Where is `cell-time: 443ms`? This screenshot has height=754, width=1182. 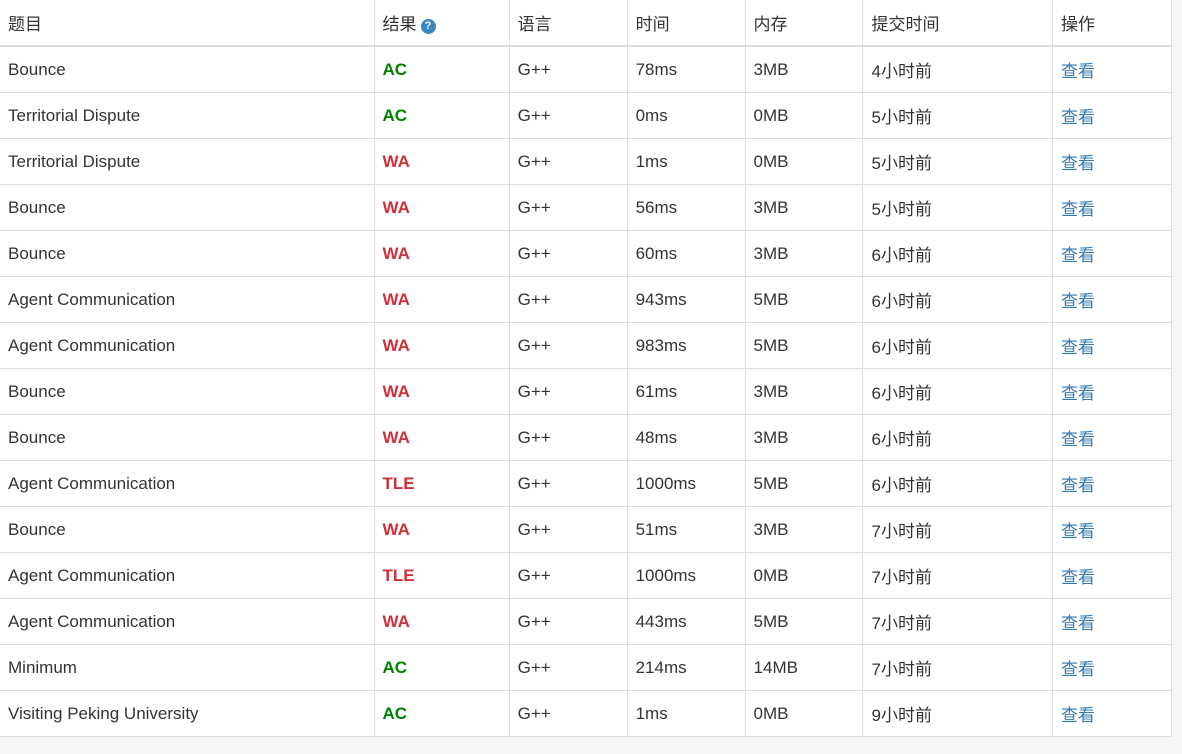 cell-time: 443ms is located at coordinates (686, 621).